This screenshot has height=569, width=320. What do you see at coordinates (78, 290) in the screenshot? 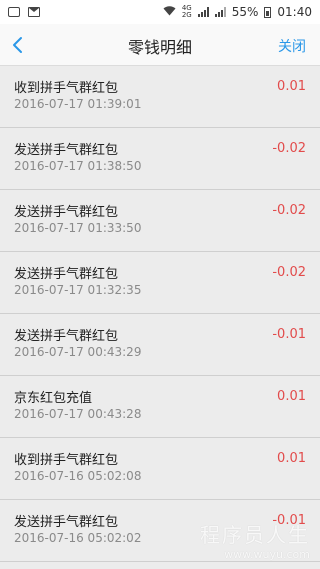
I see `transaction-date: 2016-07-17 01:32:35` at bounding box center [78, 290].